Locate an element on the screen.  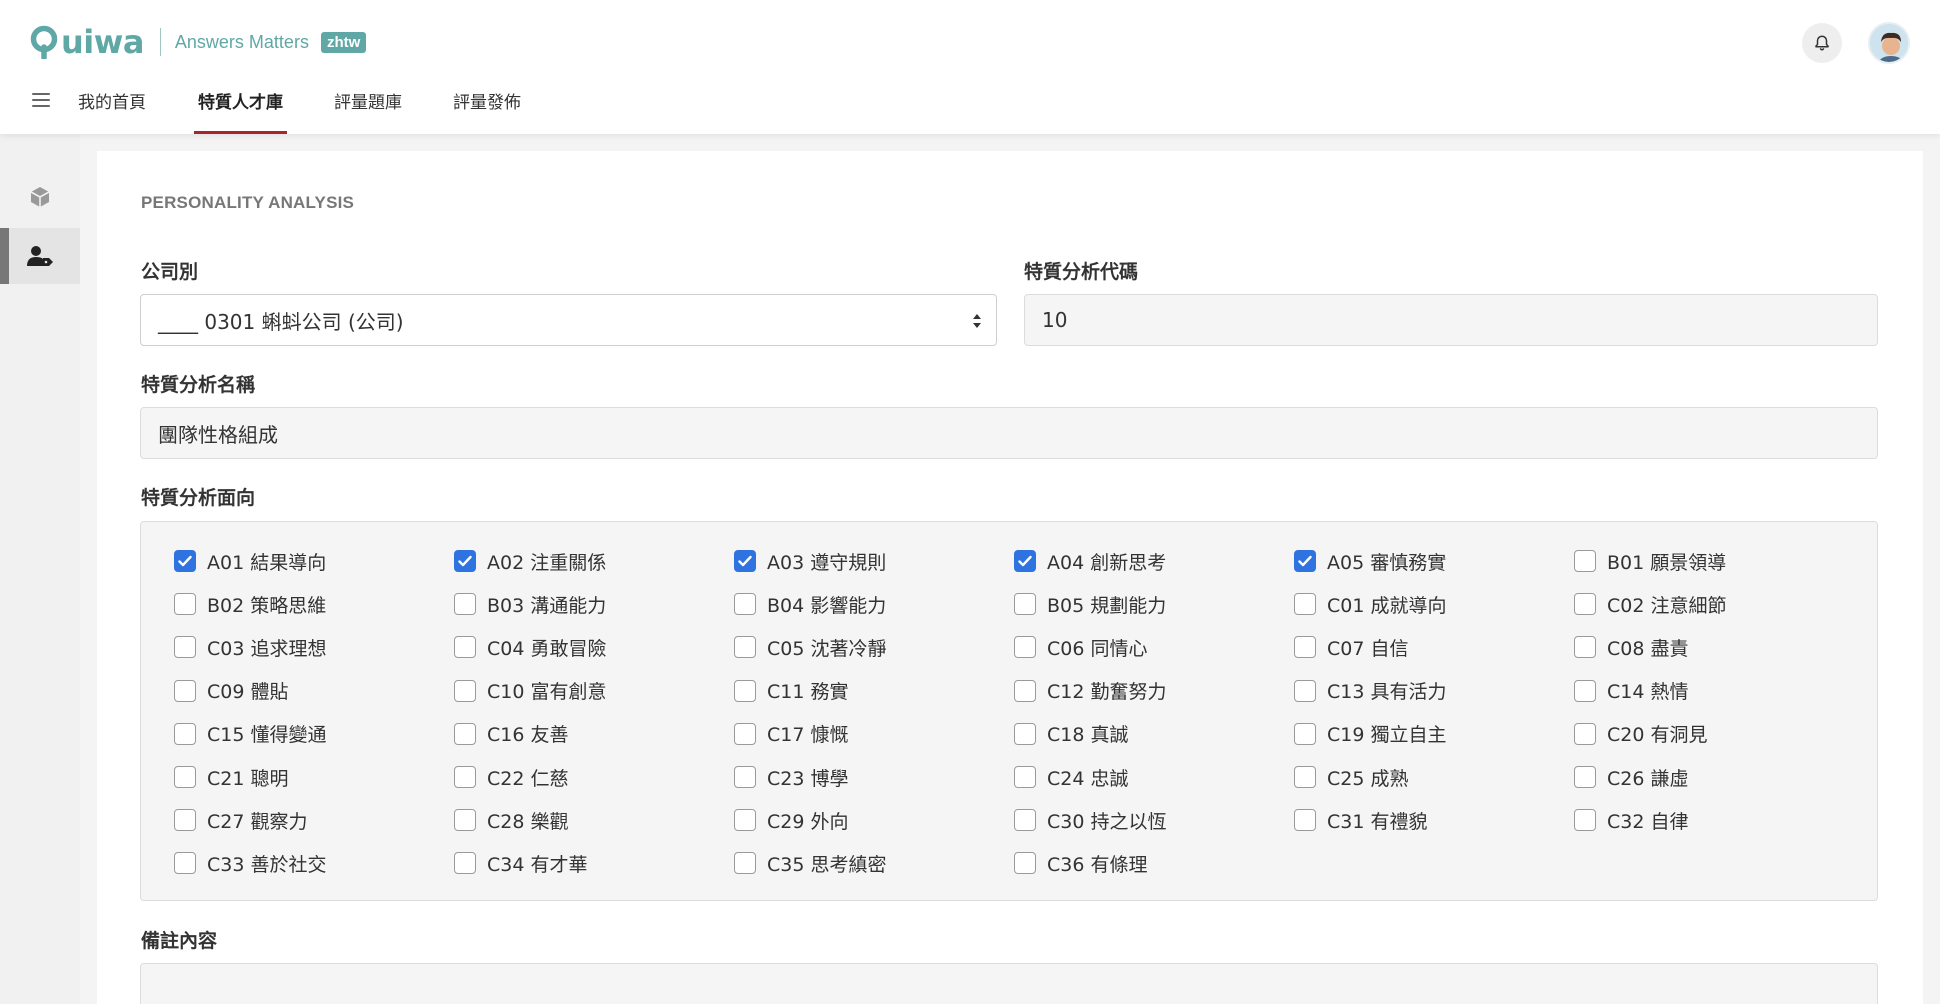
aspect-checkbox-item: C32 自律 is located at coordinates (1631, 820).